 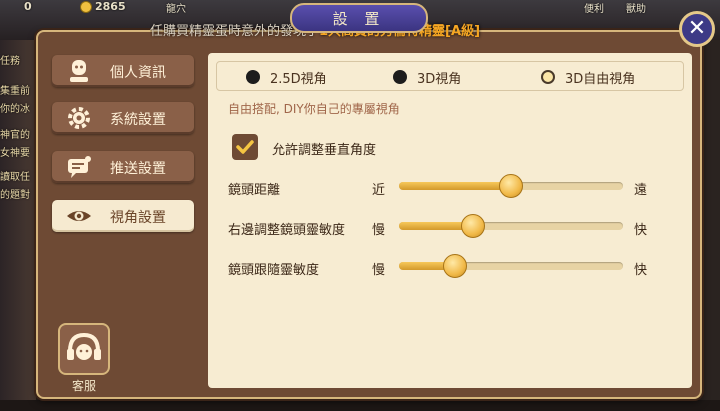 I want to click on checkmark-icon, so click(x=245, y=147).